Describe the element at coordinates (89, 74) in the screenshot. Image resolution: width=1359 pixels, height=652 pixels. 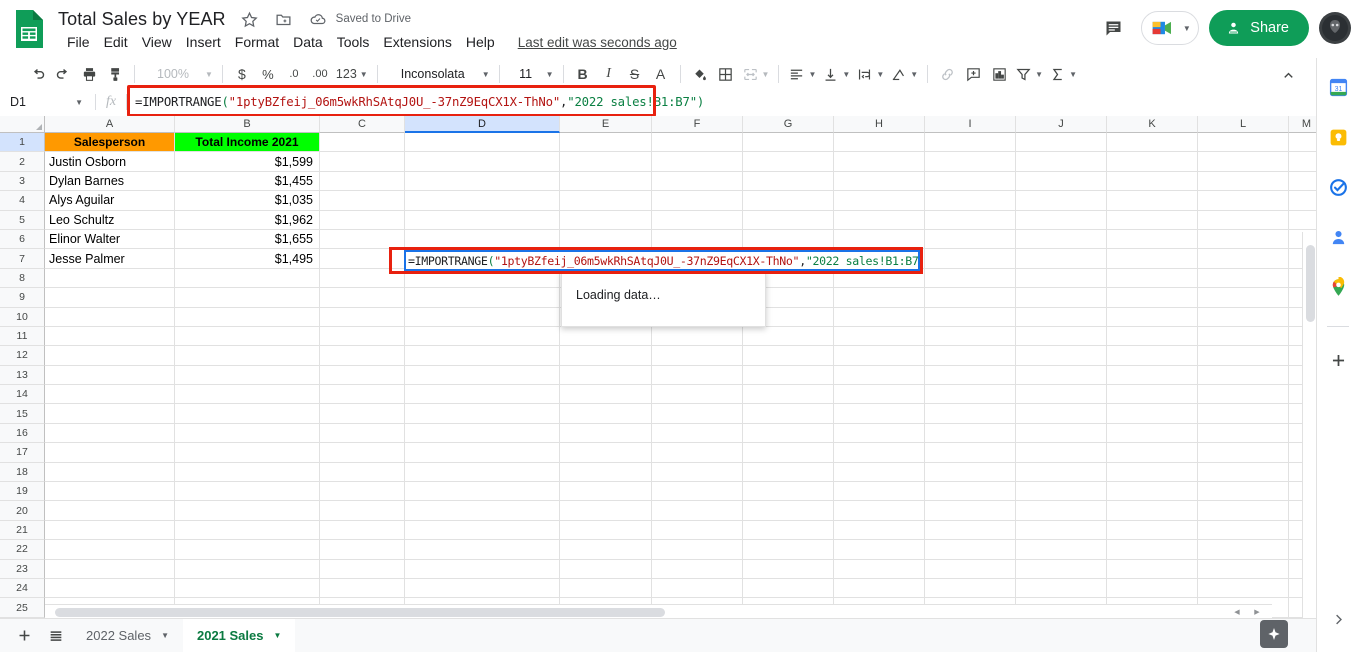
I see `print-icon` at that location.